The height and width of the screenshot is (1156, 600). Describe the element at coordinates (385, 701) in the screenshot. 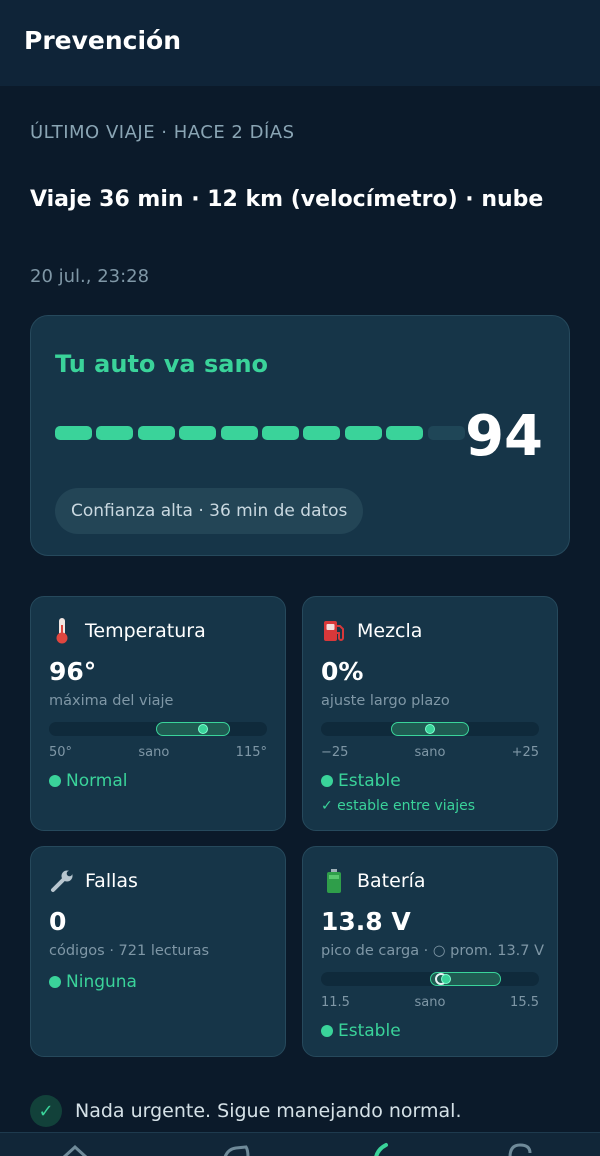

I see `mixture-subtitle: ajuste largo plazo` at that location.